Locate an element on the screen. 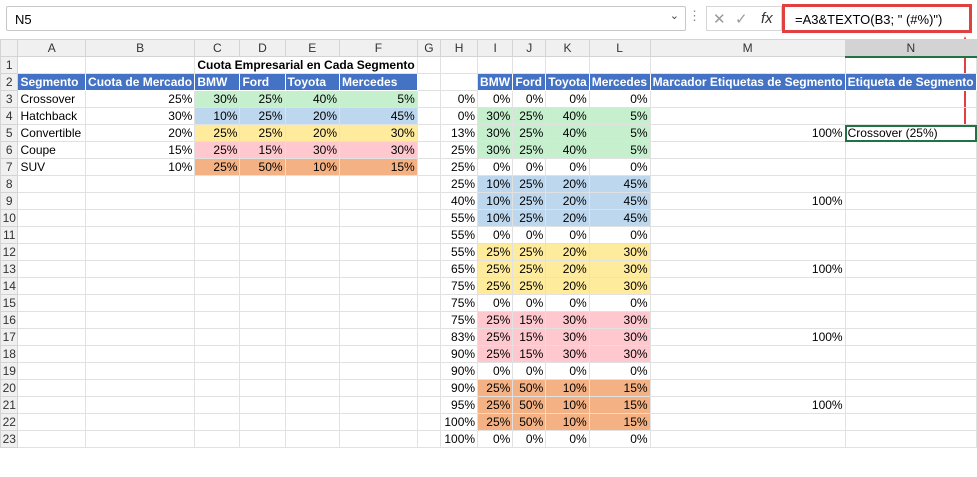  cell-f13 is located at coordinates (378, 269).